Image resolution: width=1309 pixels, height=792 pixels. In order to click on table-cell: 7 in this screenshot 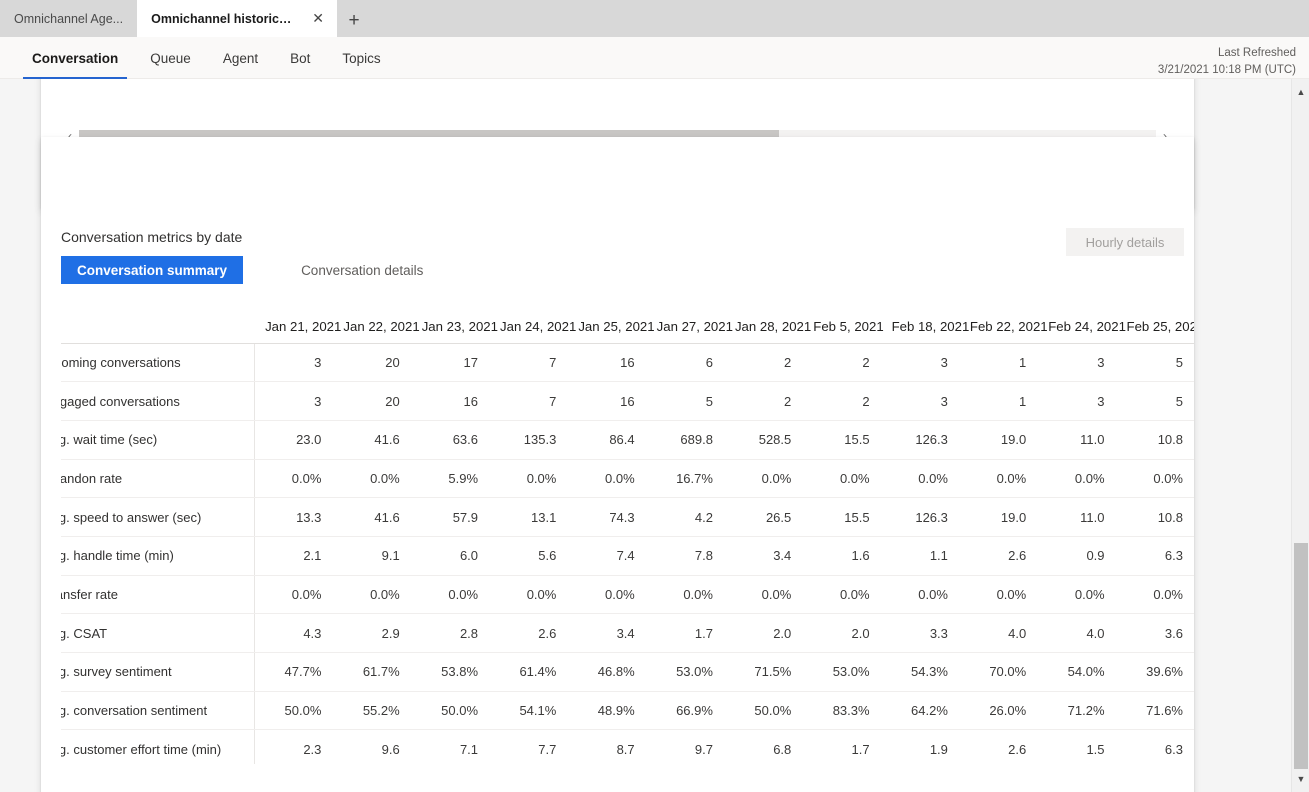, I will do `click(528, 363)`.